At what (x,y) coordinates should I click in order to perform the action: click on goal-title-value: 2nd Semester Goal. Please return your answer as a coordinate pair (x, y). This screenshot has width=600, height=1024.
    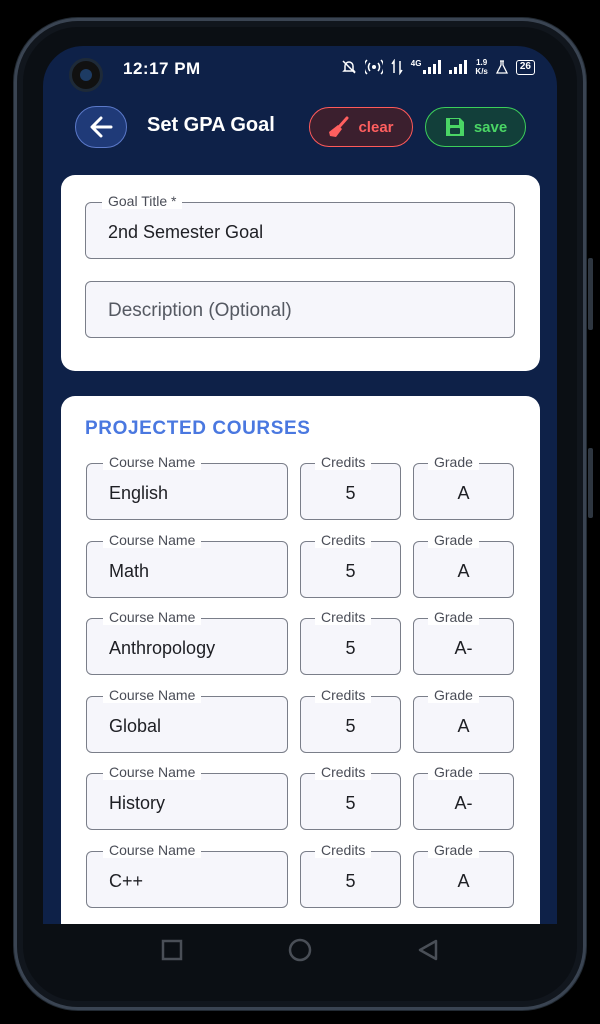
    Looking at the image, I should click on (186, 232).